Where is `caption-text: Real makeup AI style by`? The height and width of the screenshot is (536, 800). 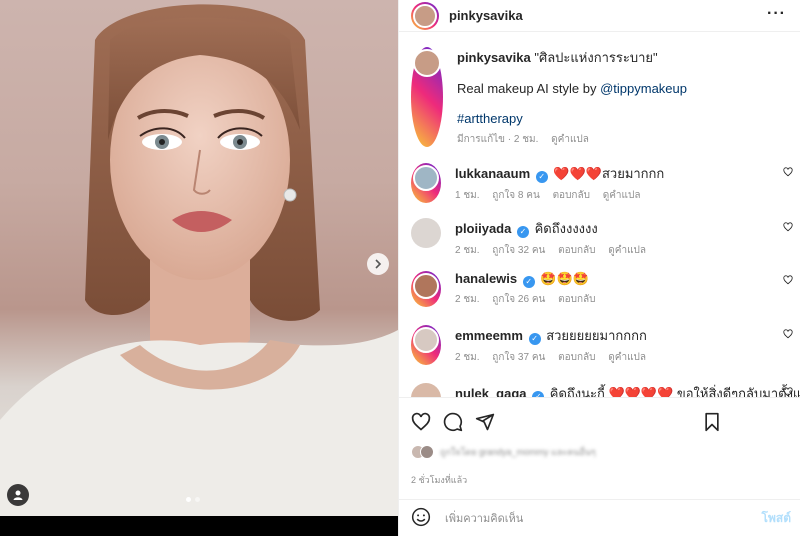 caption-text: Real makeup AI style by is located at coordinates (529, 88).